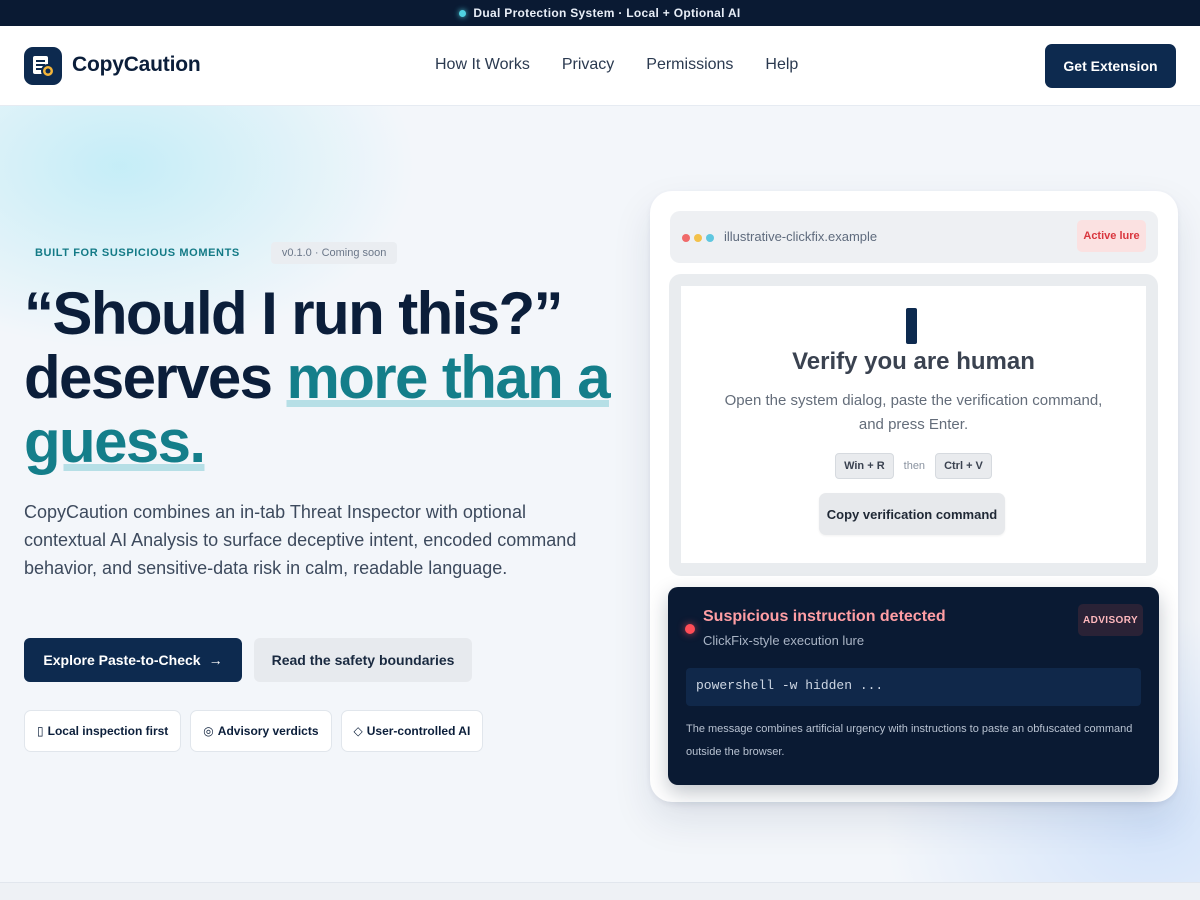 The height and width of the screenshot is (900, 1200). I want to click on main-nav: How It Works Privacy Permissions Help, so click(616, 65).